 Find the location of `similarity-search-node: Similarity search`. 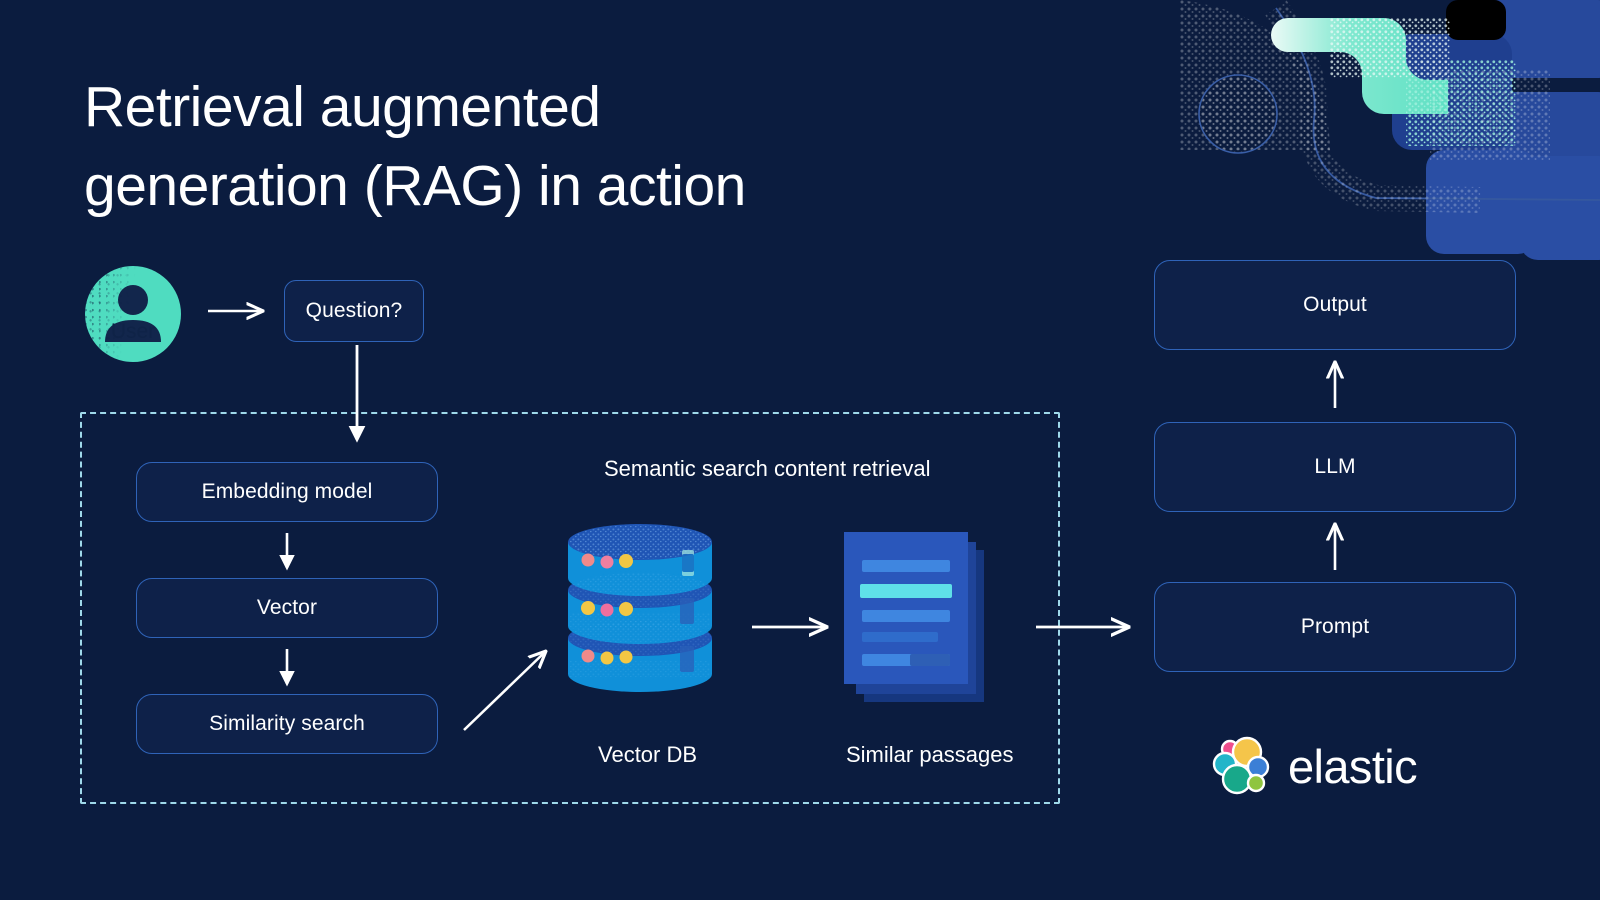

similarity-search-node: Similarity search is located at coordinates (287, 724).